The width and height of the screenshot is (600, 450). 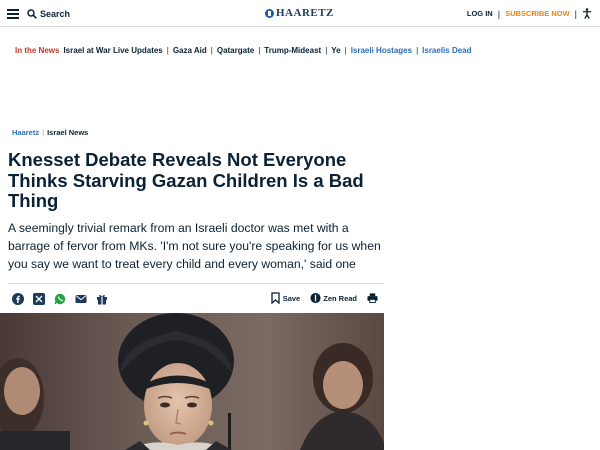 What do you see at coordinates (305, 13) in the screenshot?
I see `logo-text: HAARETZ` at bounding box center [305, 13].